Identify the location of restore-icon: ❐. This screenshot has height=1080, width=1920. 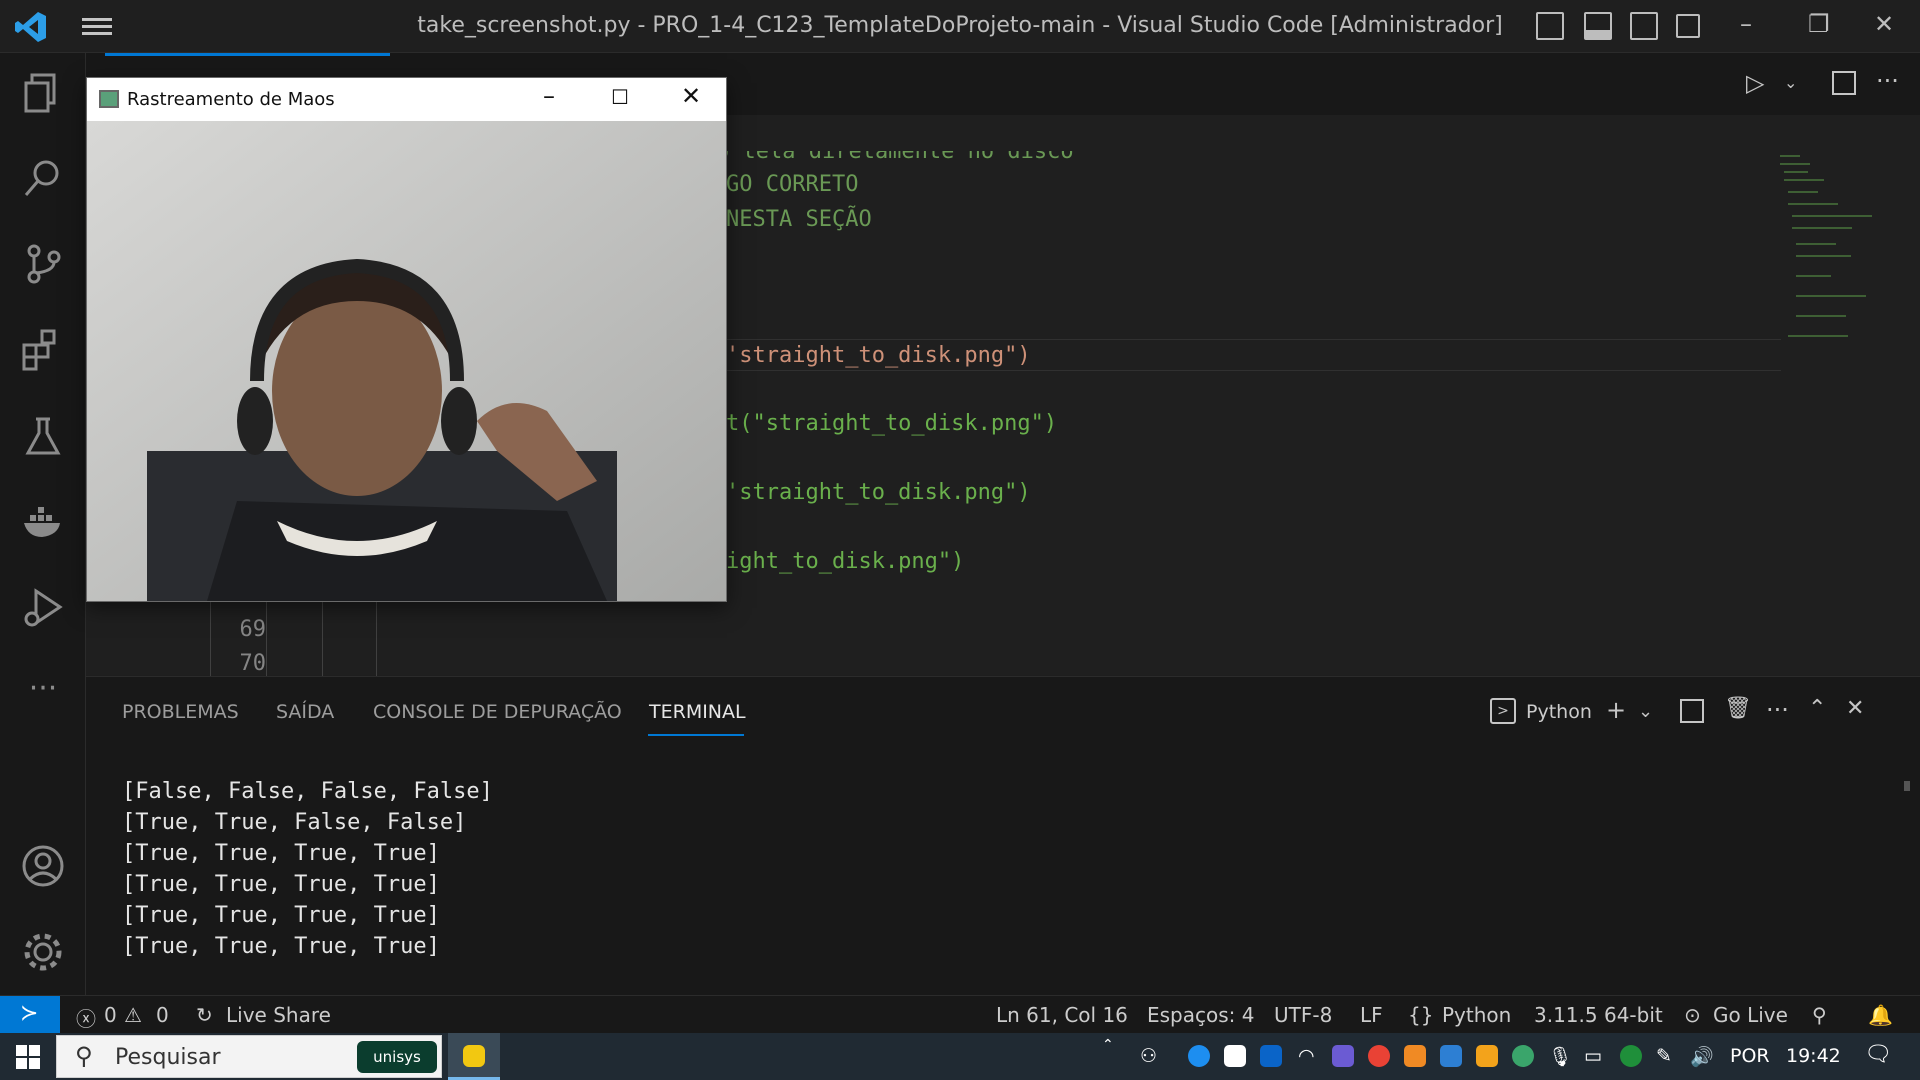
(1819, 24).